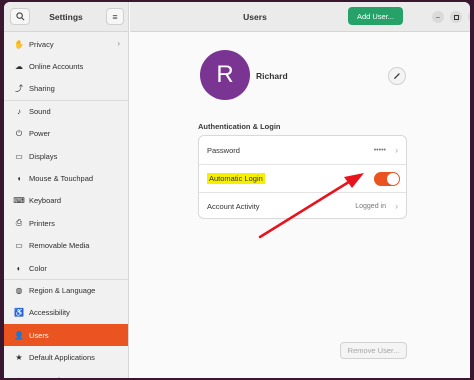  I want to click on password-row: Password ••••• ›, so click(302, 150).